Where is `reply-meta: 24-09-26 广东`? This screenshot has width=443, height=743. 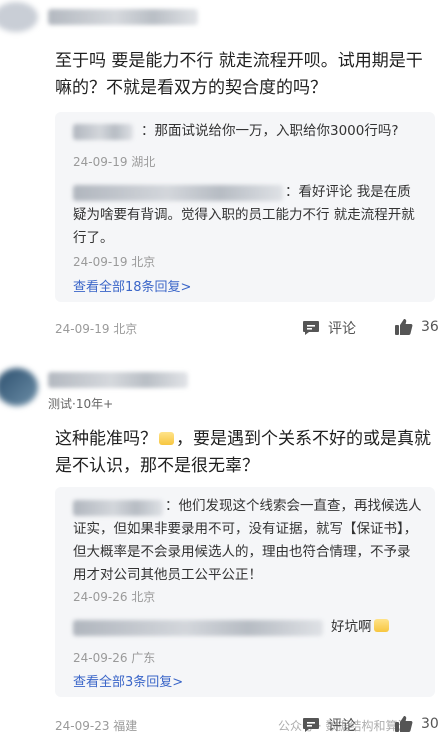 reply-meta: 24-09-26 广东 is located at coordinates (114, 658).